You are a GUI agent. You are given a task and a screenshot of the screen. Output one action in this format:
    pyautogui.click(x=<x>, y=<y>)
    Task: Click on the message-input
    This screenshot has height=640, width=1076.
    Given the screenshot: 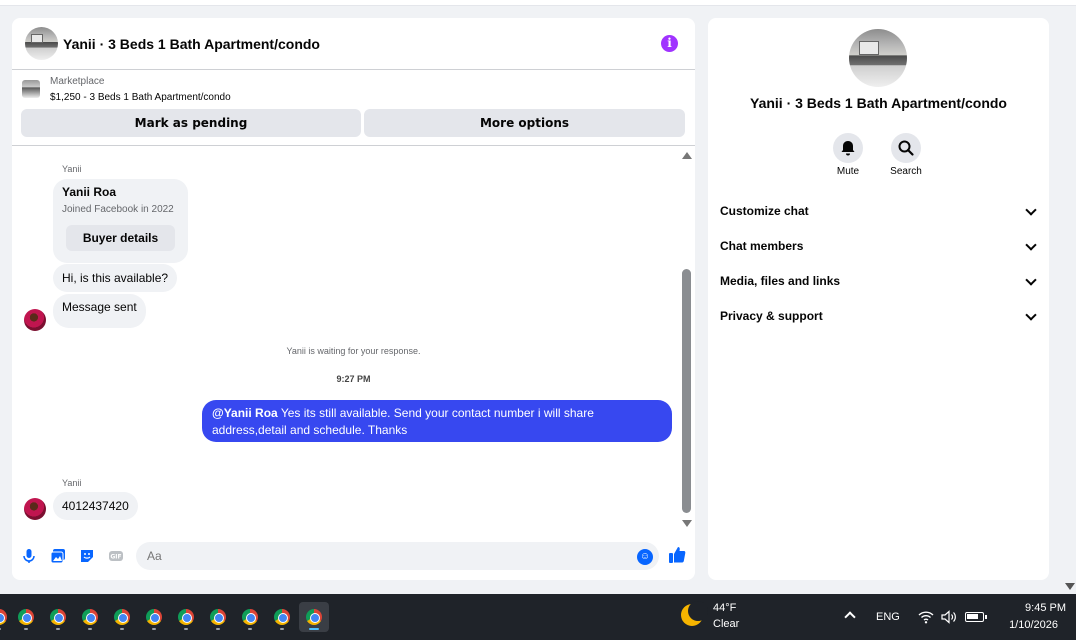 What is the action you would take?
    pyautogui.click(x=397, y=556)
    